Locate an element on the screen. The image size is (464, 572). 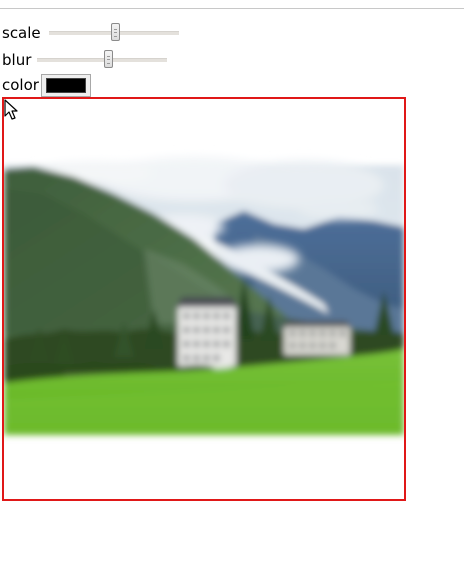
blur-slider is located at coordinates (102, 60).